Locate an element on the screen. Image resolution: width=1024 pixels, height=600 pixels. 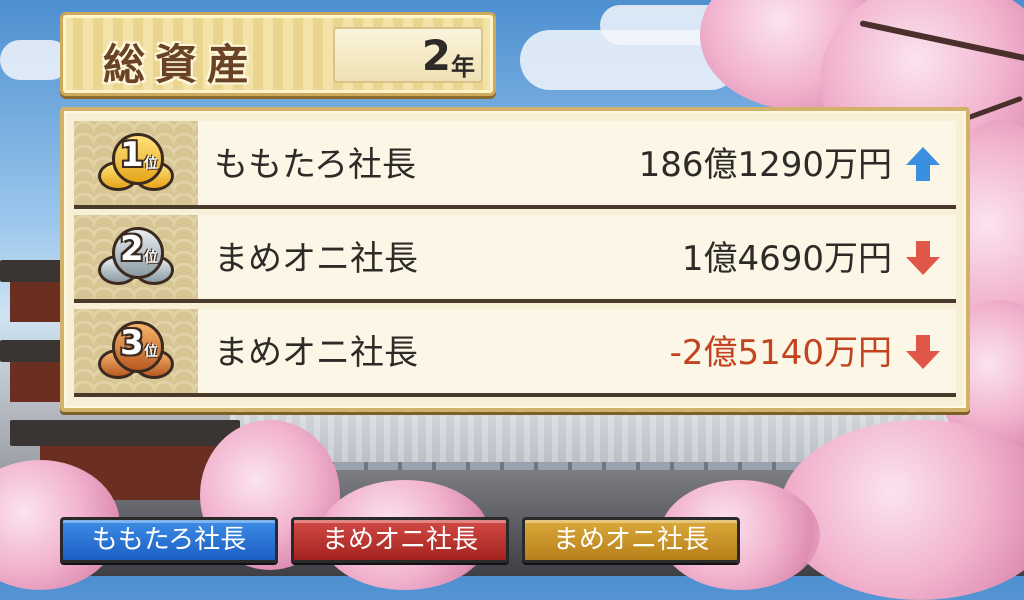
rank-number: 2 is located at coordinates (132, 249).